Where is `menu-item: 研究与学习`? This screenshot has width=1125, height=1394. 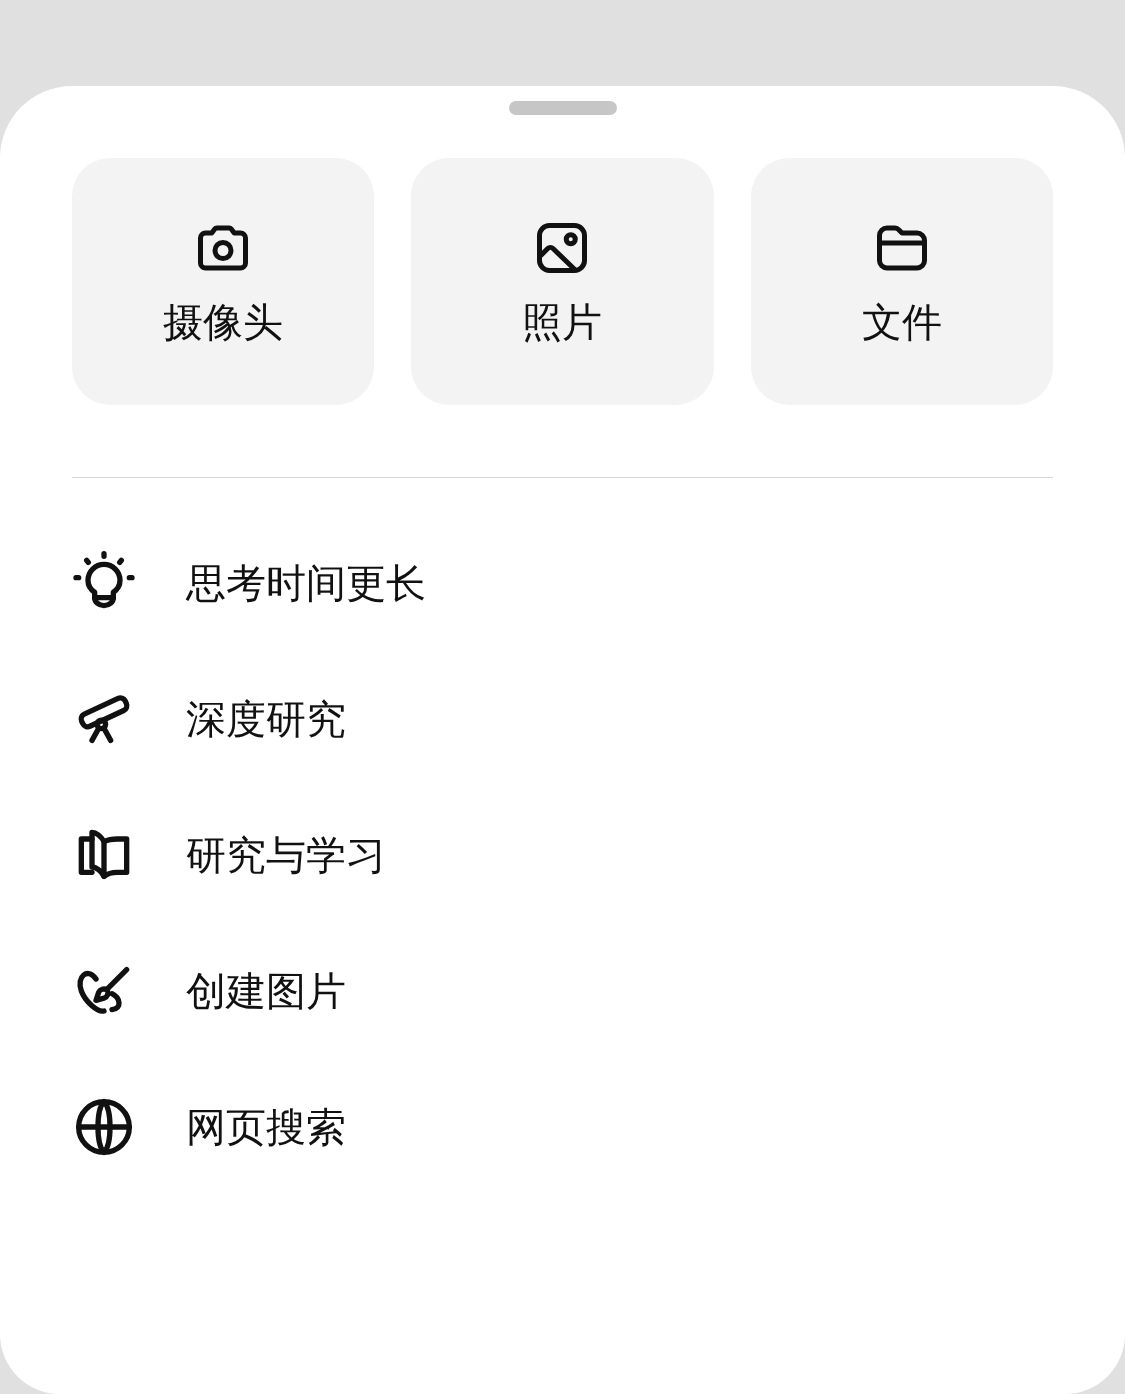
menu-item: 研究与学习 is located at coordinates (562, 855).